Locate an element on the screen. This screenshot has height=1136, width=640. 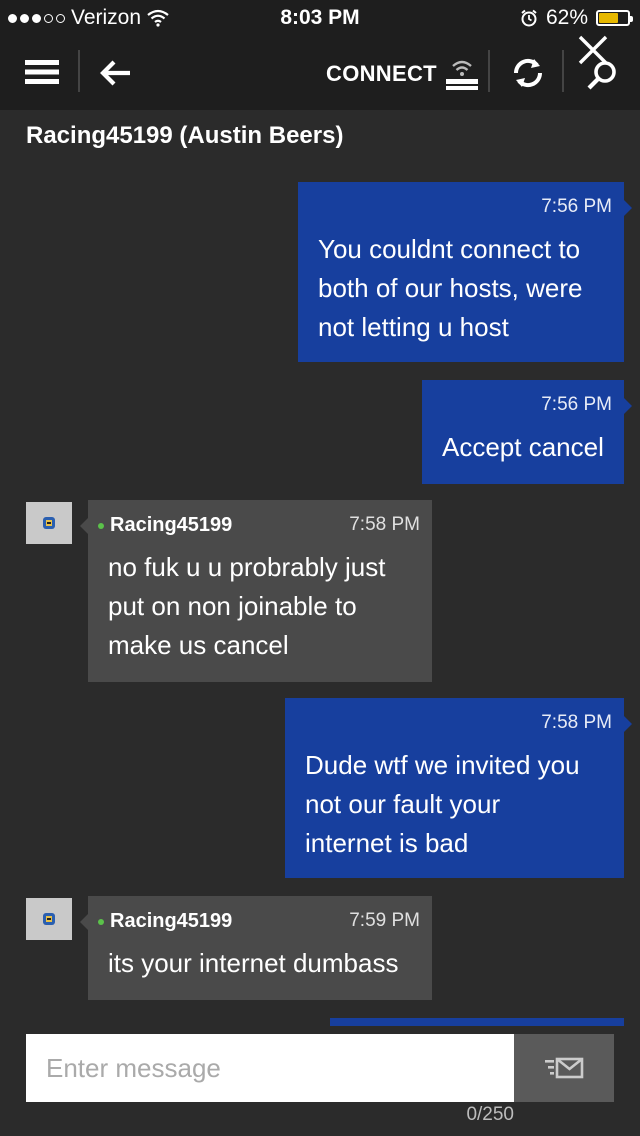
outgoing-message-bubble: 7:56 PM Accept cancel is located at coordinates (527, 432).